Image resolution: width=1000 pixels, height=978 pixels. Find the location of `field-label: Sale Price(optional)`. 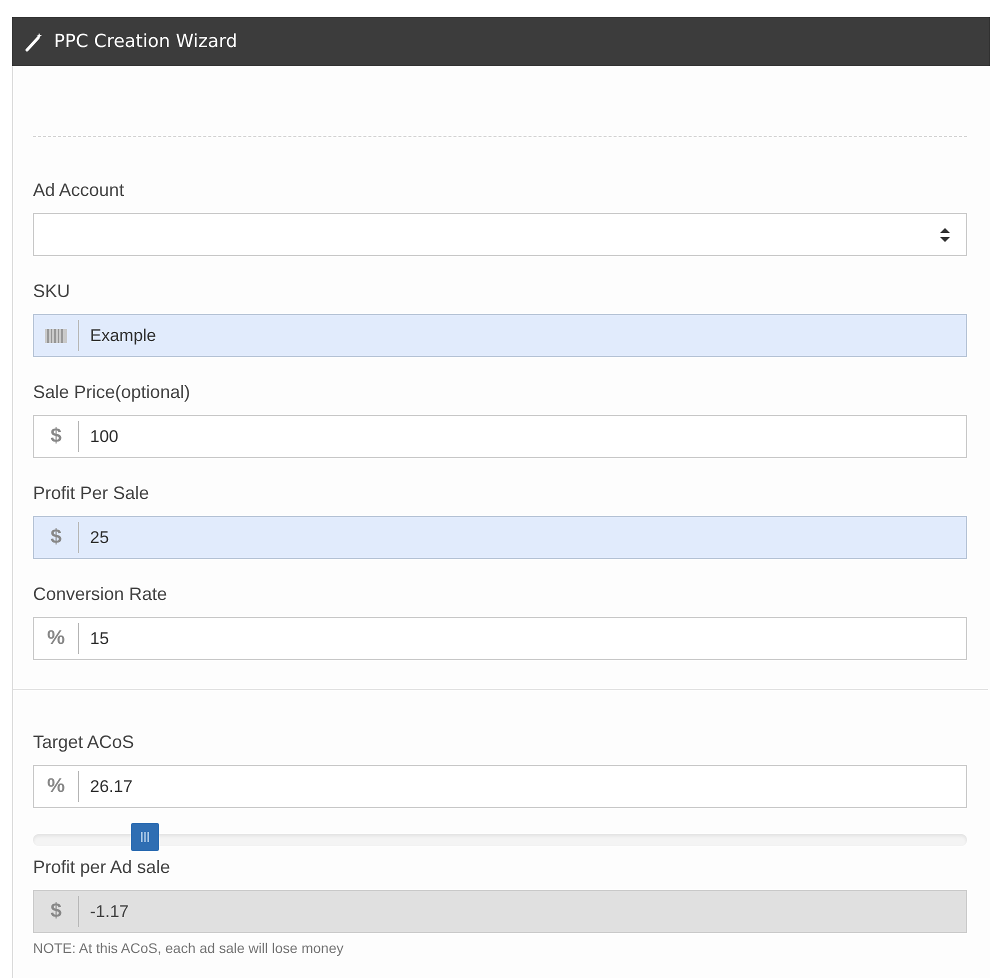

field-label: Sale Price(optional) is located at coordinates (112, 392).